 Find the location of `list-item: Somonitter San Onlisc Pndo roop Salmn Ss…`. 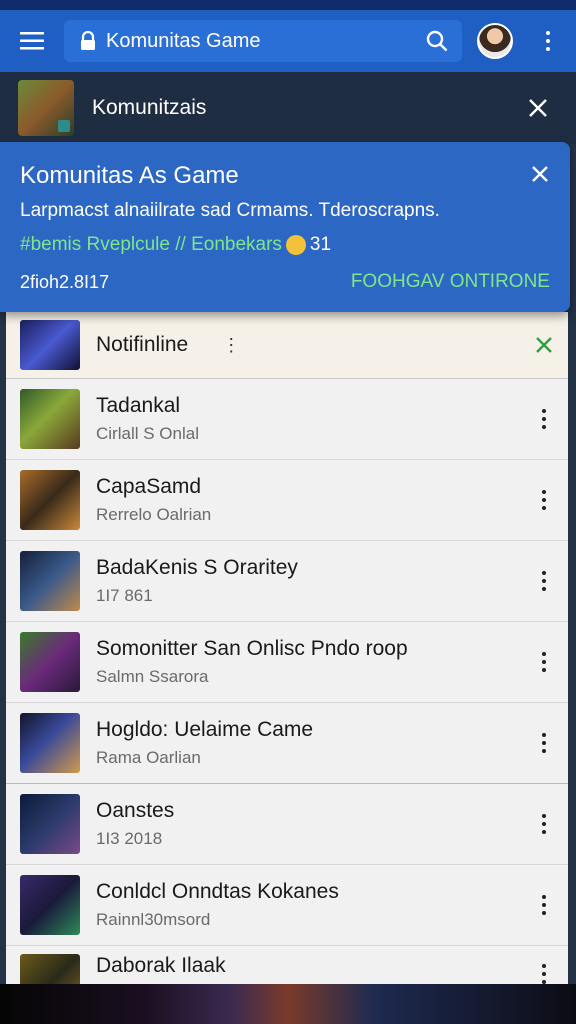

list-item: Somonitter San Onlisc Pndo roop Salmn Ss… is located at coordinates (287, 662).